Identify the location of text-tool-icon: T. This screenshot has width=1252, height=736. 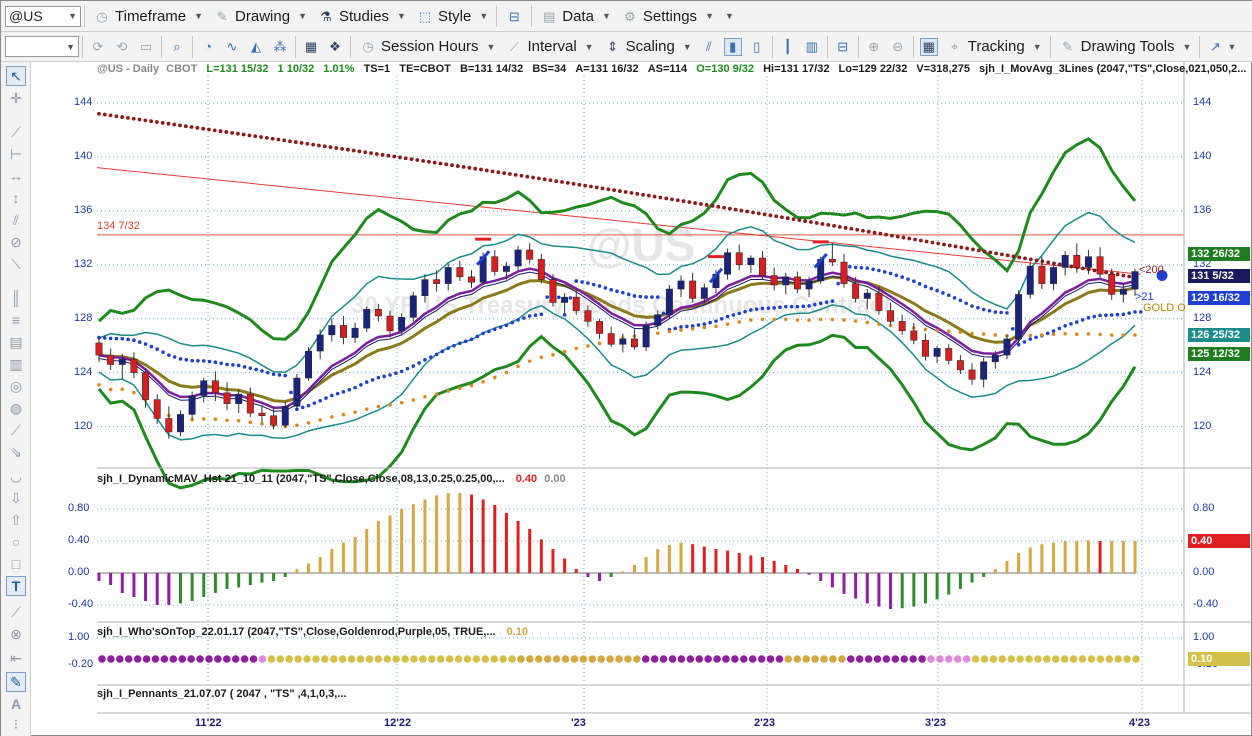
(16, 586).